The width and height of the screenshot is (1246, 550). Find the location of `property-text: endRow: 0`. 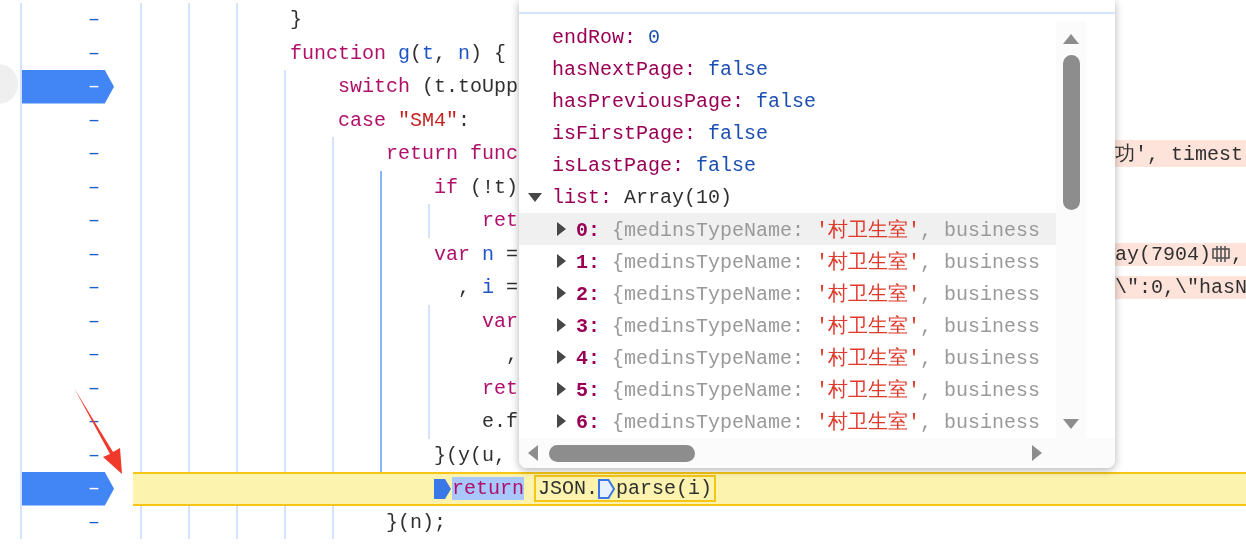

property-text: endRow: 0 is located at coordinates (606, 37).